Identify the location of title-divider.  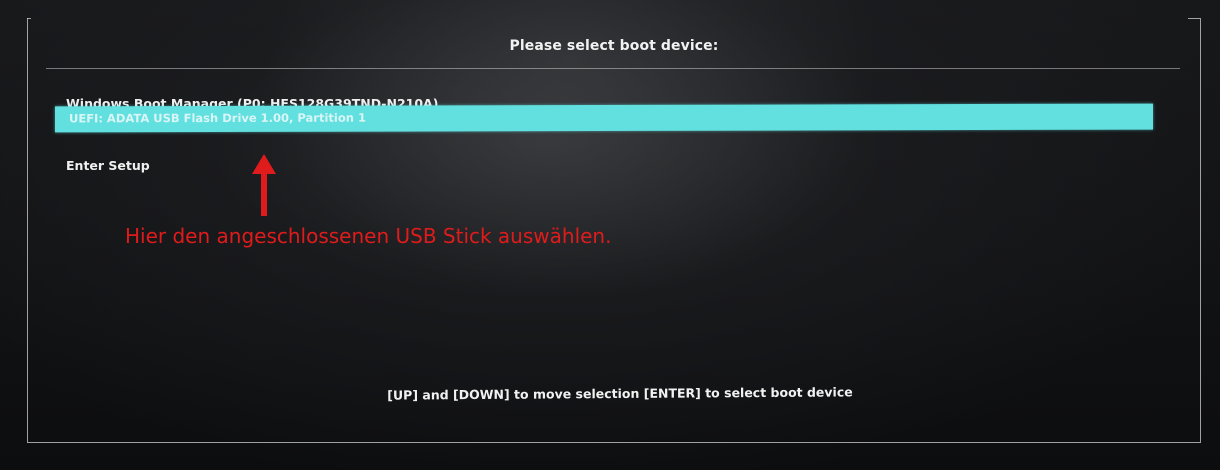
(613, 68).